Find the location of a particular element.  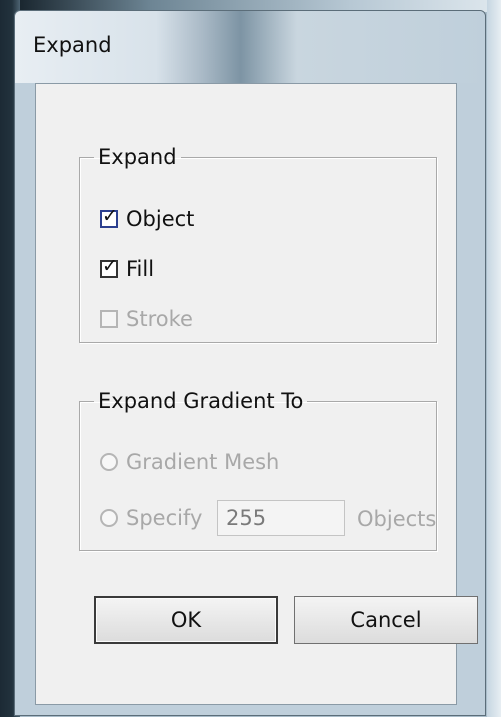

stroke-checkbox-option: Stroke is located at coordinates (146, 319).